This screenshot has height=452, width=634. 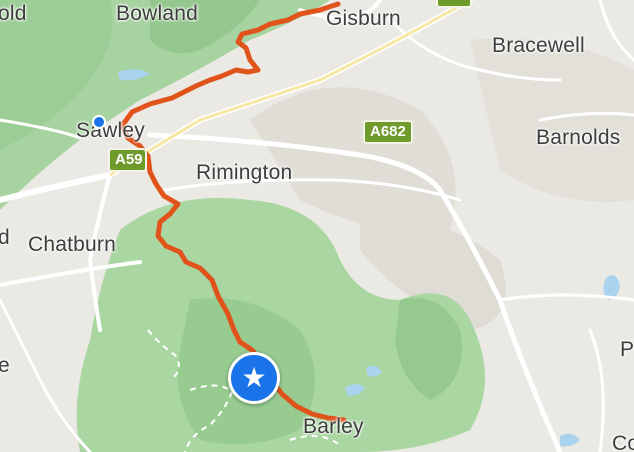 What do you see at coordinates (388, 132) in the screenshot?
I see `road-shield-a682: A682` at bounding box center [388, 132].